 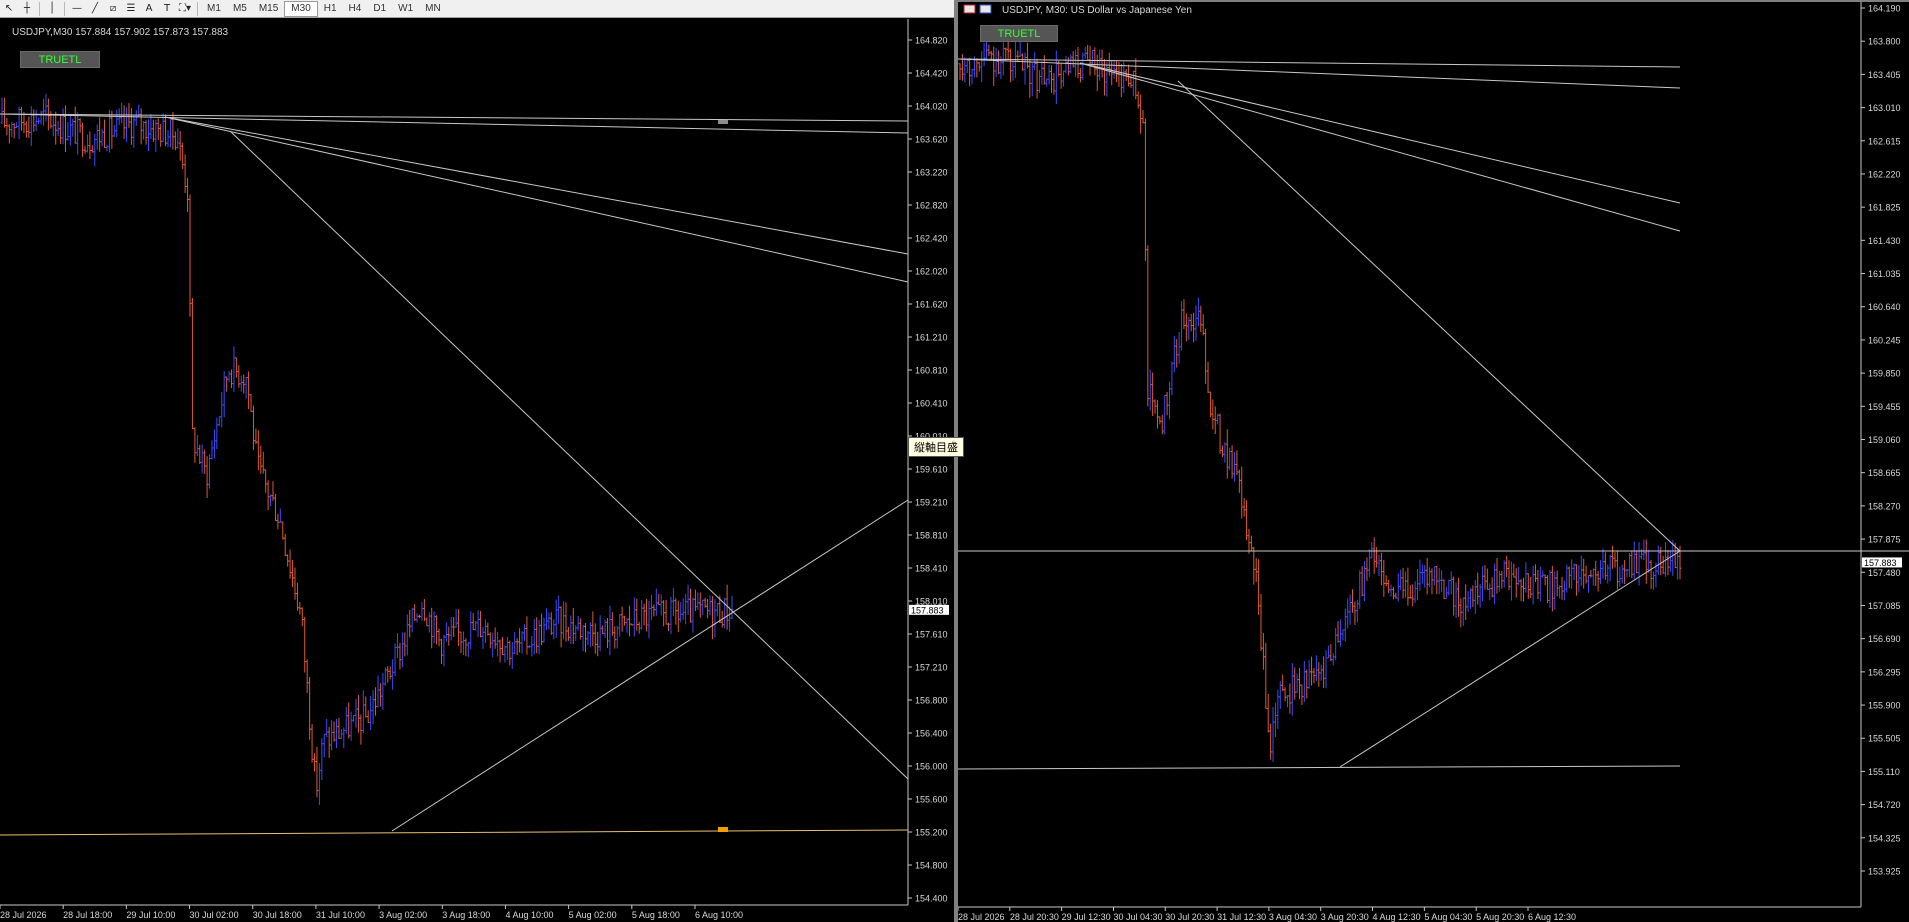 What do you see at coordinates (1884, 639) in the screenshot?
I see `price-label: 156.690` at bounding box center [1884, 639].